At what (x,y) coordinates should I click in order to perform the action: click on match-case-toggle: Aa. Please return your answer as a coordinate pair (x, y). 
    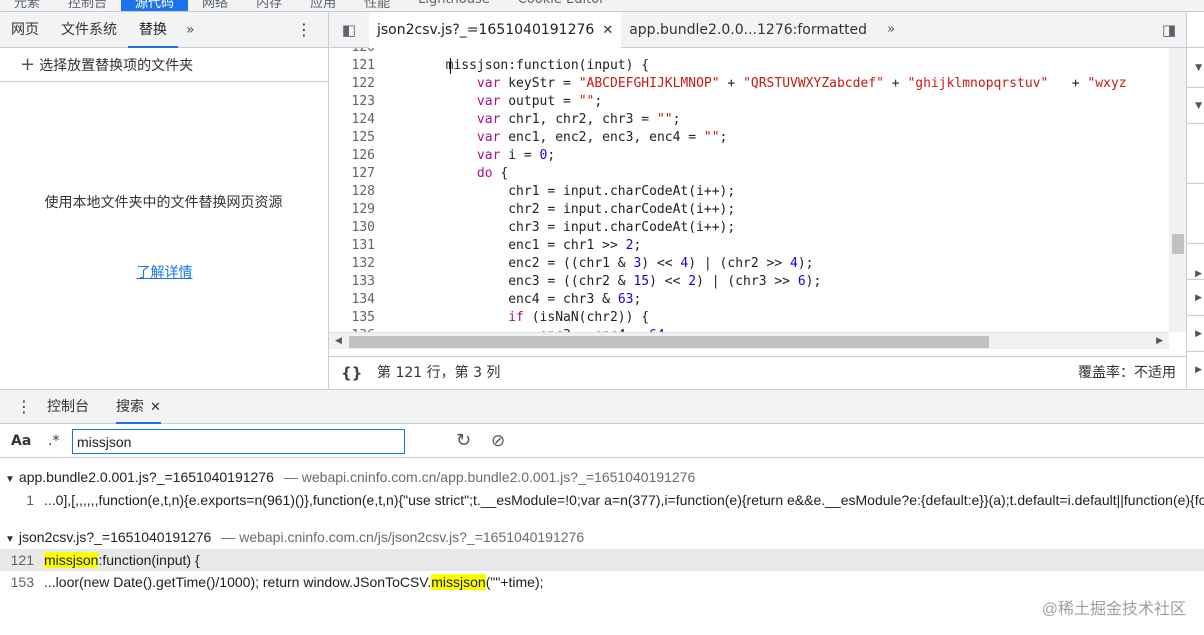
    Looking at the image, I should click on (21, 441).